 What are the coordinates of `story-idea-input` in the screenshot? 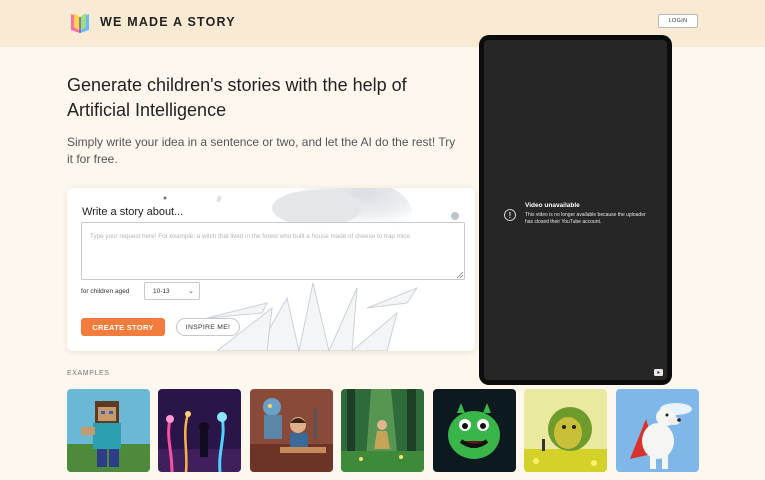 It's located at (273, 251).